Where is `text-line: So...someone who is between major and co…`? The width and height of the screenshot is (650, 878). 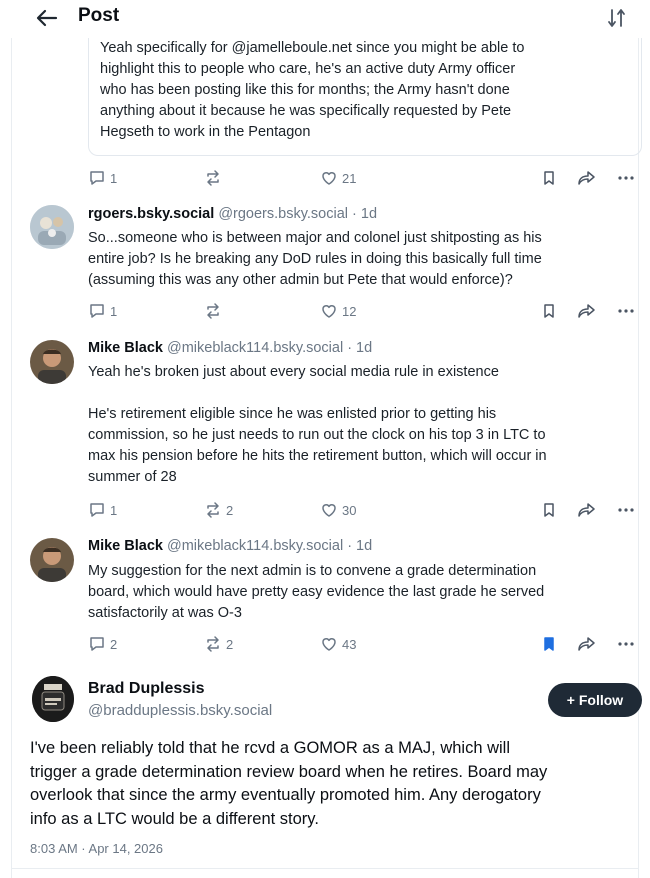
text-line: So...someone who is between major and co… is located at coordinates (315, 238).